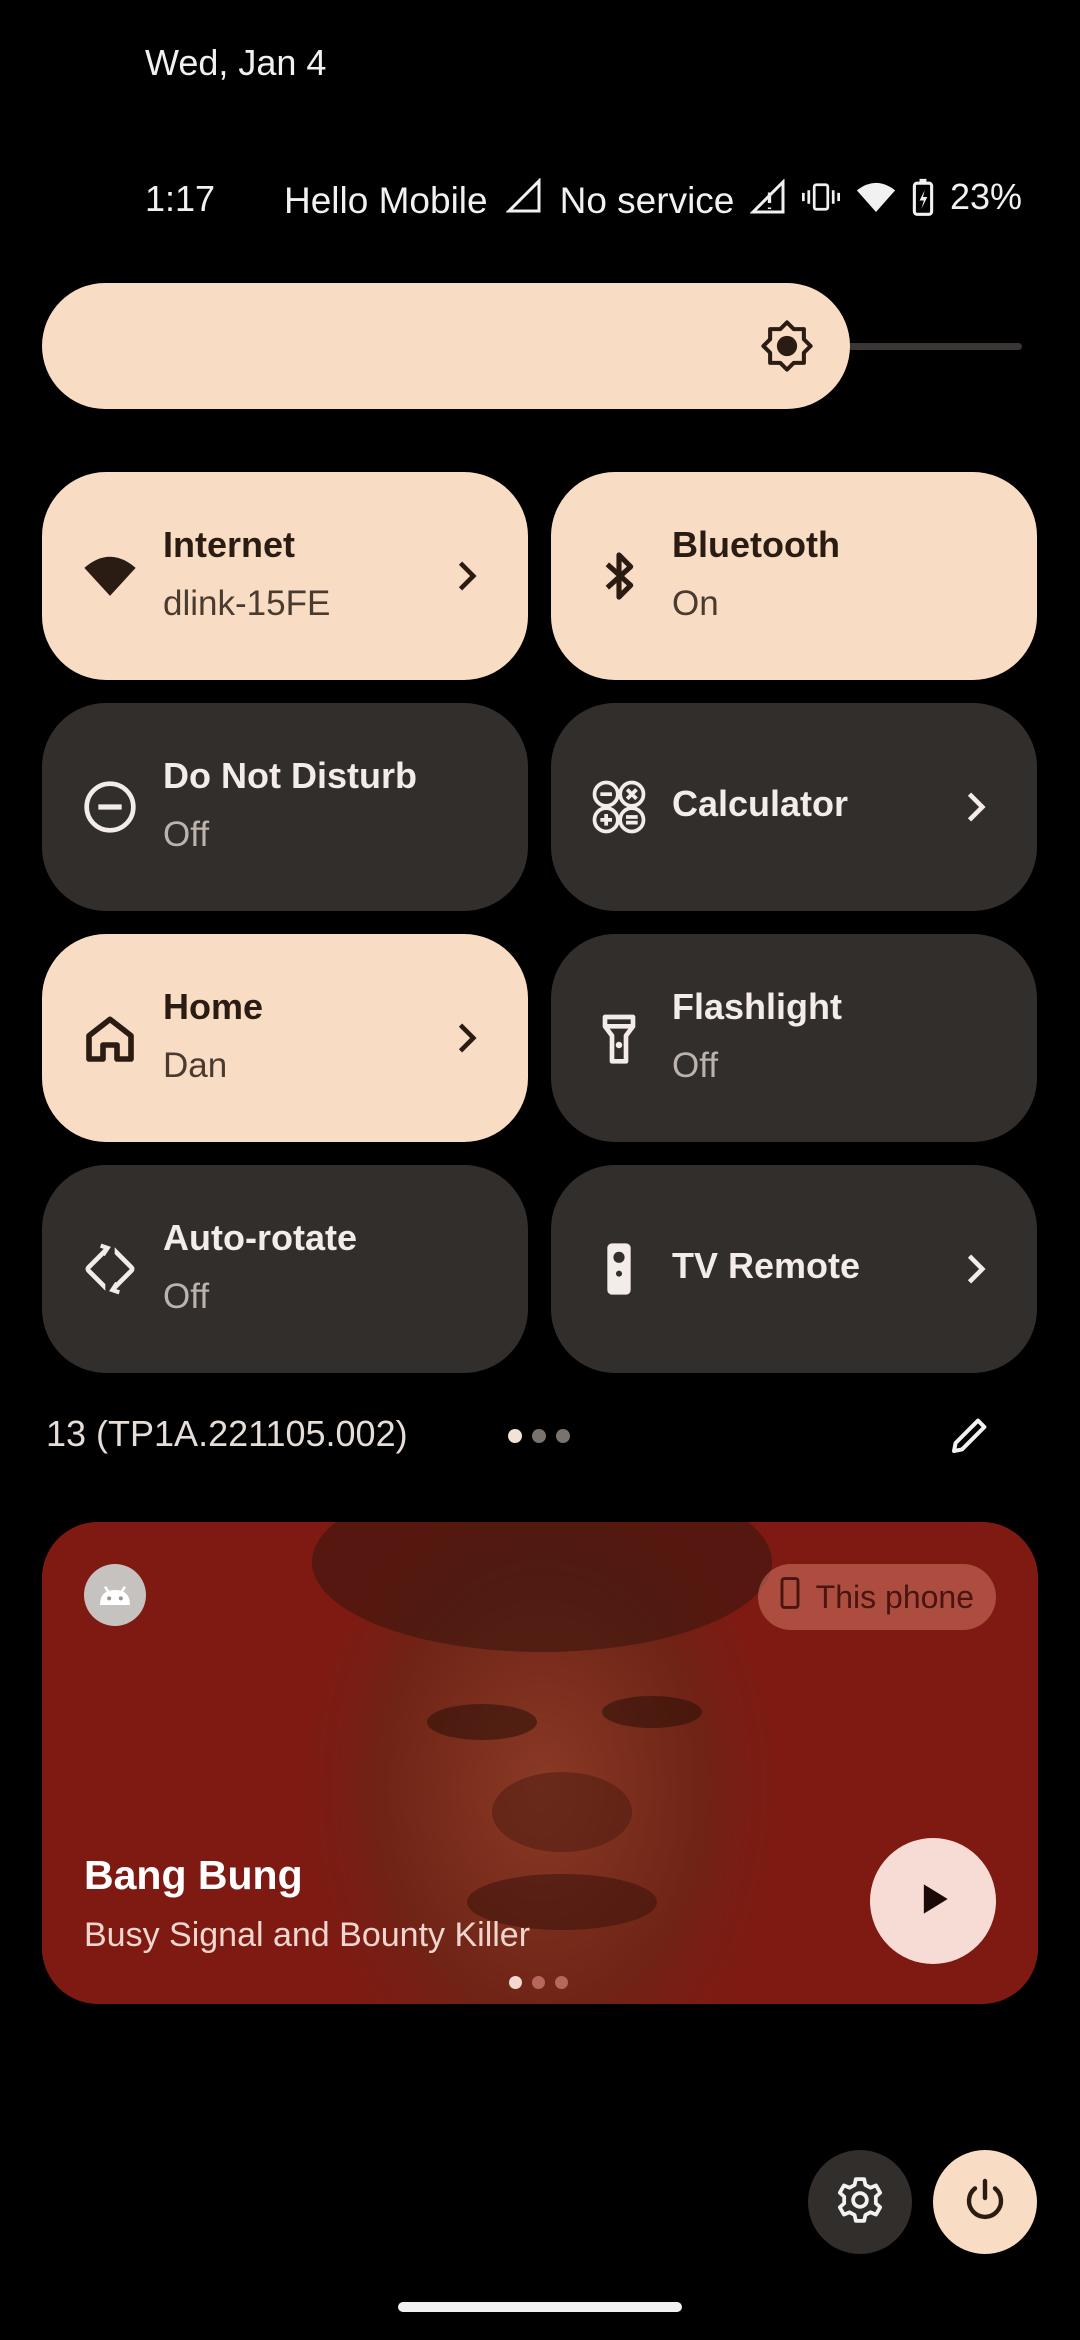 The image size is (1080, 2340). I want to click on settings-button, so click(860, 2202).